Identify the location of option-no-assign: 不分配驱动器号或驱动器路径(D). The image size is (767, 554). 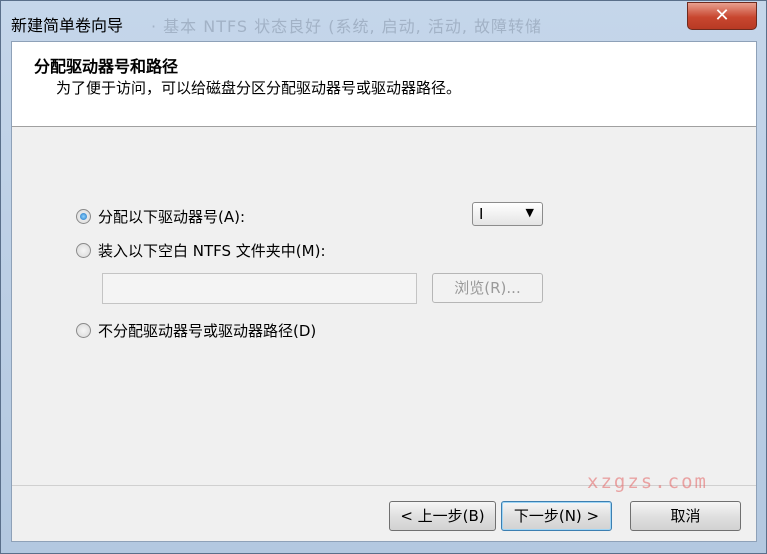
(196, 330).